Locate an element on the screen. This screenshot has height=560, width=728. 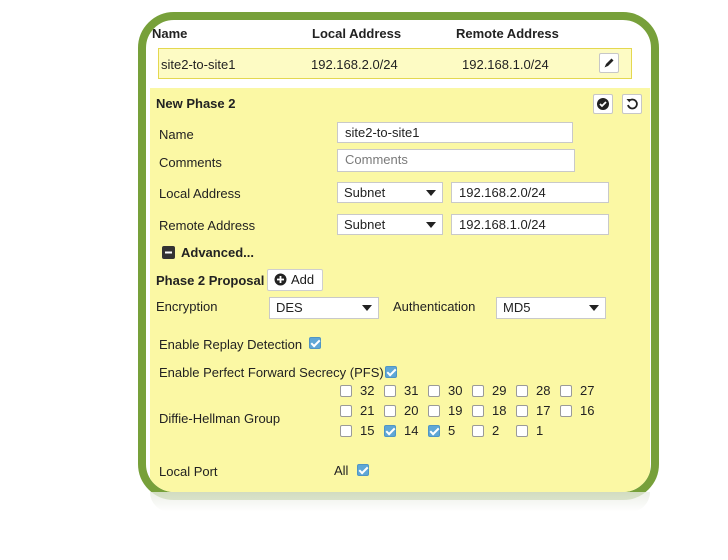
form-title: New Phase 2 is located at coordinates (196, 103).